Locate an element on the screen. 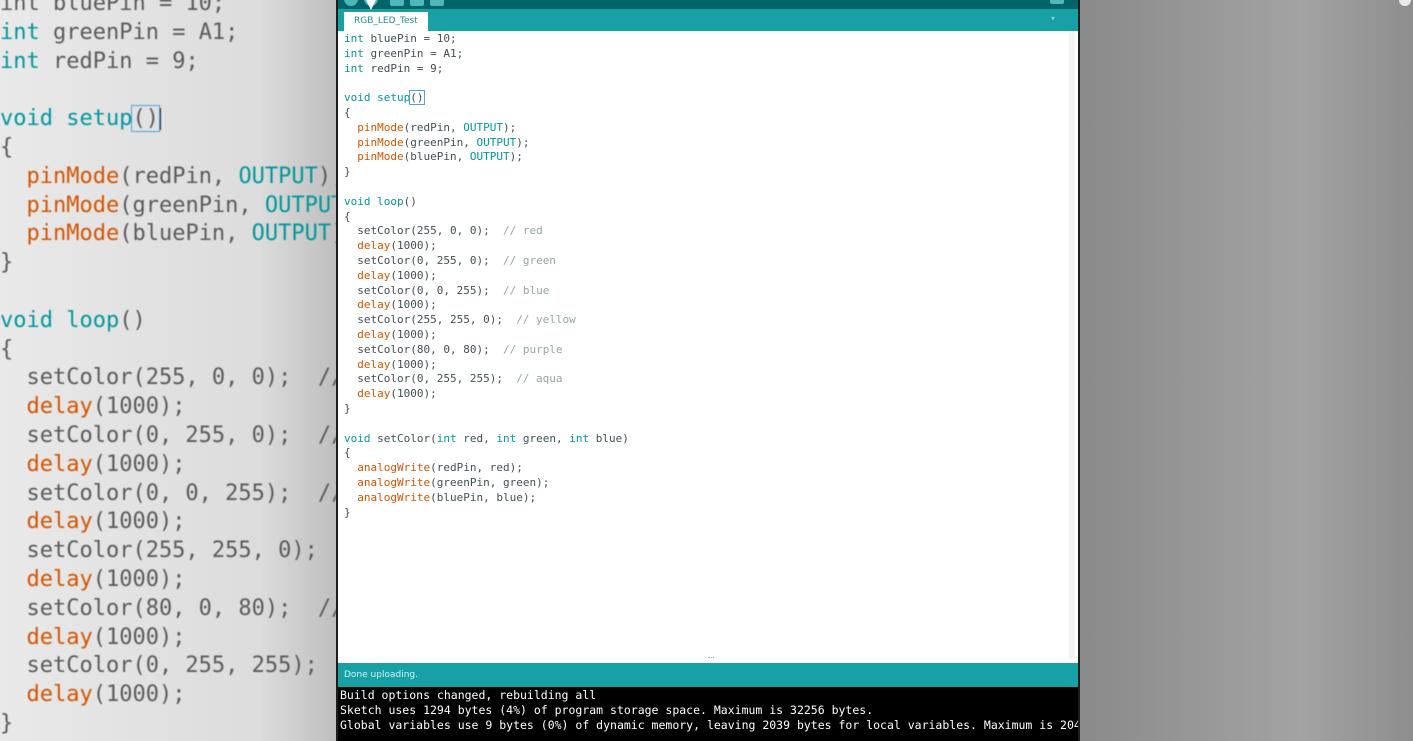  code-line: pinMode(bluePin, OUTPUT); is located at coordinates (440, 157).